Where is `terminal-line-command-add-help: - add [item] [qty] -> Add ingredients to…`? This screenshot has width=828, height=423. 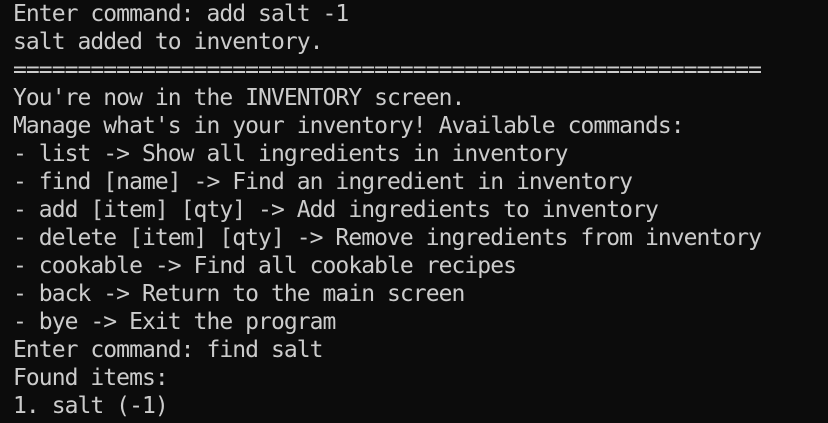
terminal-line-command-add-help: - add [item] [qty] -> Add ingredients to… is located at coordinates (336, 210).